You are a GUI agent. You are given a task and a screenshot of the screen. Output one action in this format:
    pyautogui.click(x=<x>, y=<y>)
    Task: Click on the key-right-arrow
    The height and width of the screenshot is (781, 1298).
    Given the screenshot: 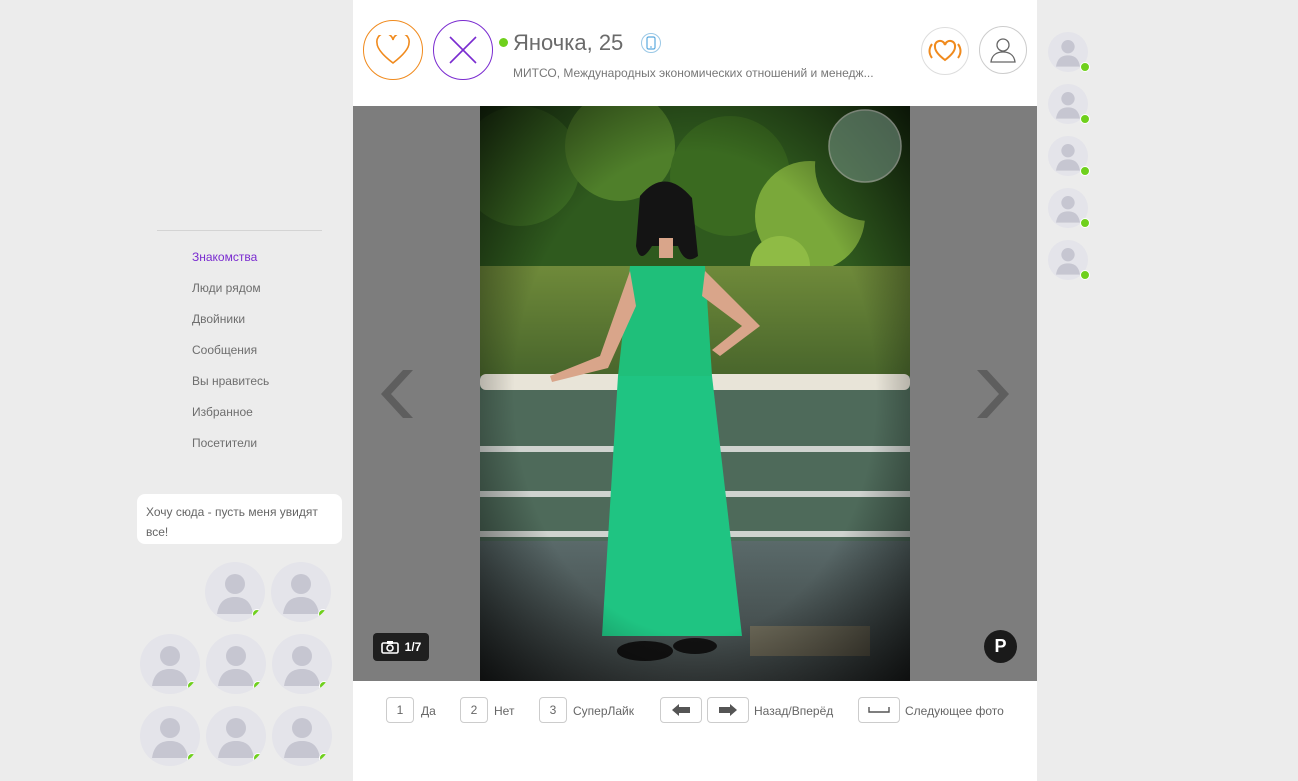 What is the action you would take?
    pyautogui.click(x=728, y=710)
    